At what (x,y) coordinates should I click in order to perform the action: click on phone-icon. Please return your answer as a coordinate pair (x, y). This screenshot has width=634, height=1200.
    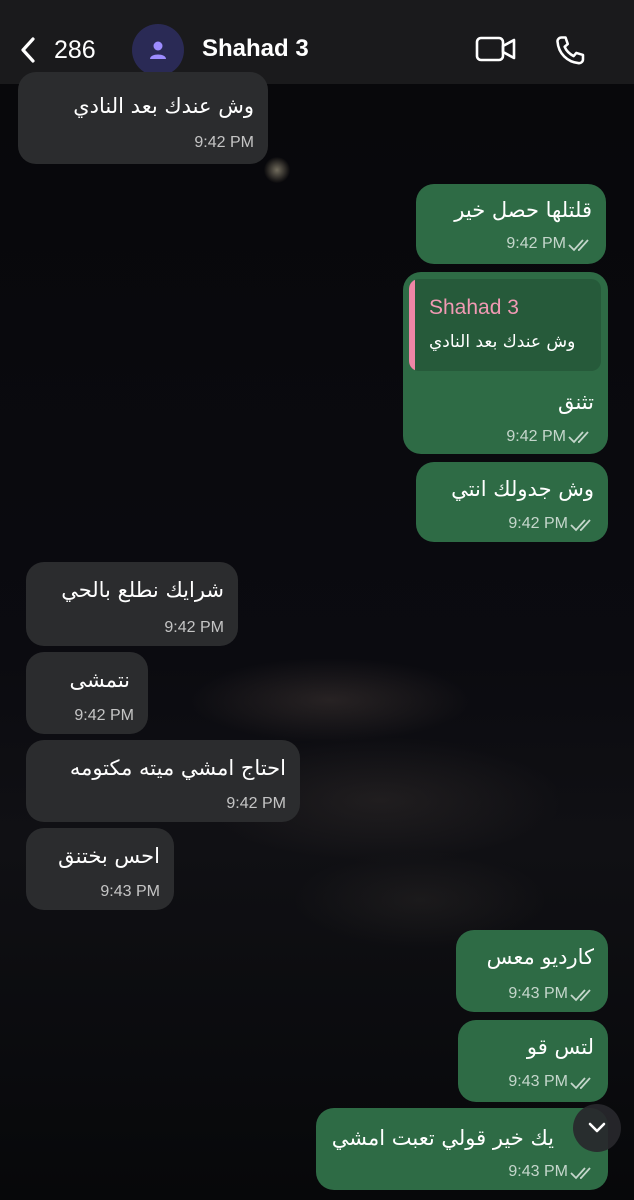
    Looking at the image, I should click on (570, 50).